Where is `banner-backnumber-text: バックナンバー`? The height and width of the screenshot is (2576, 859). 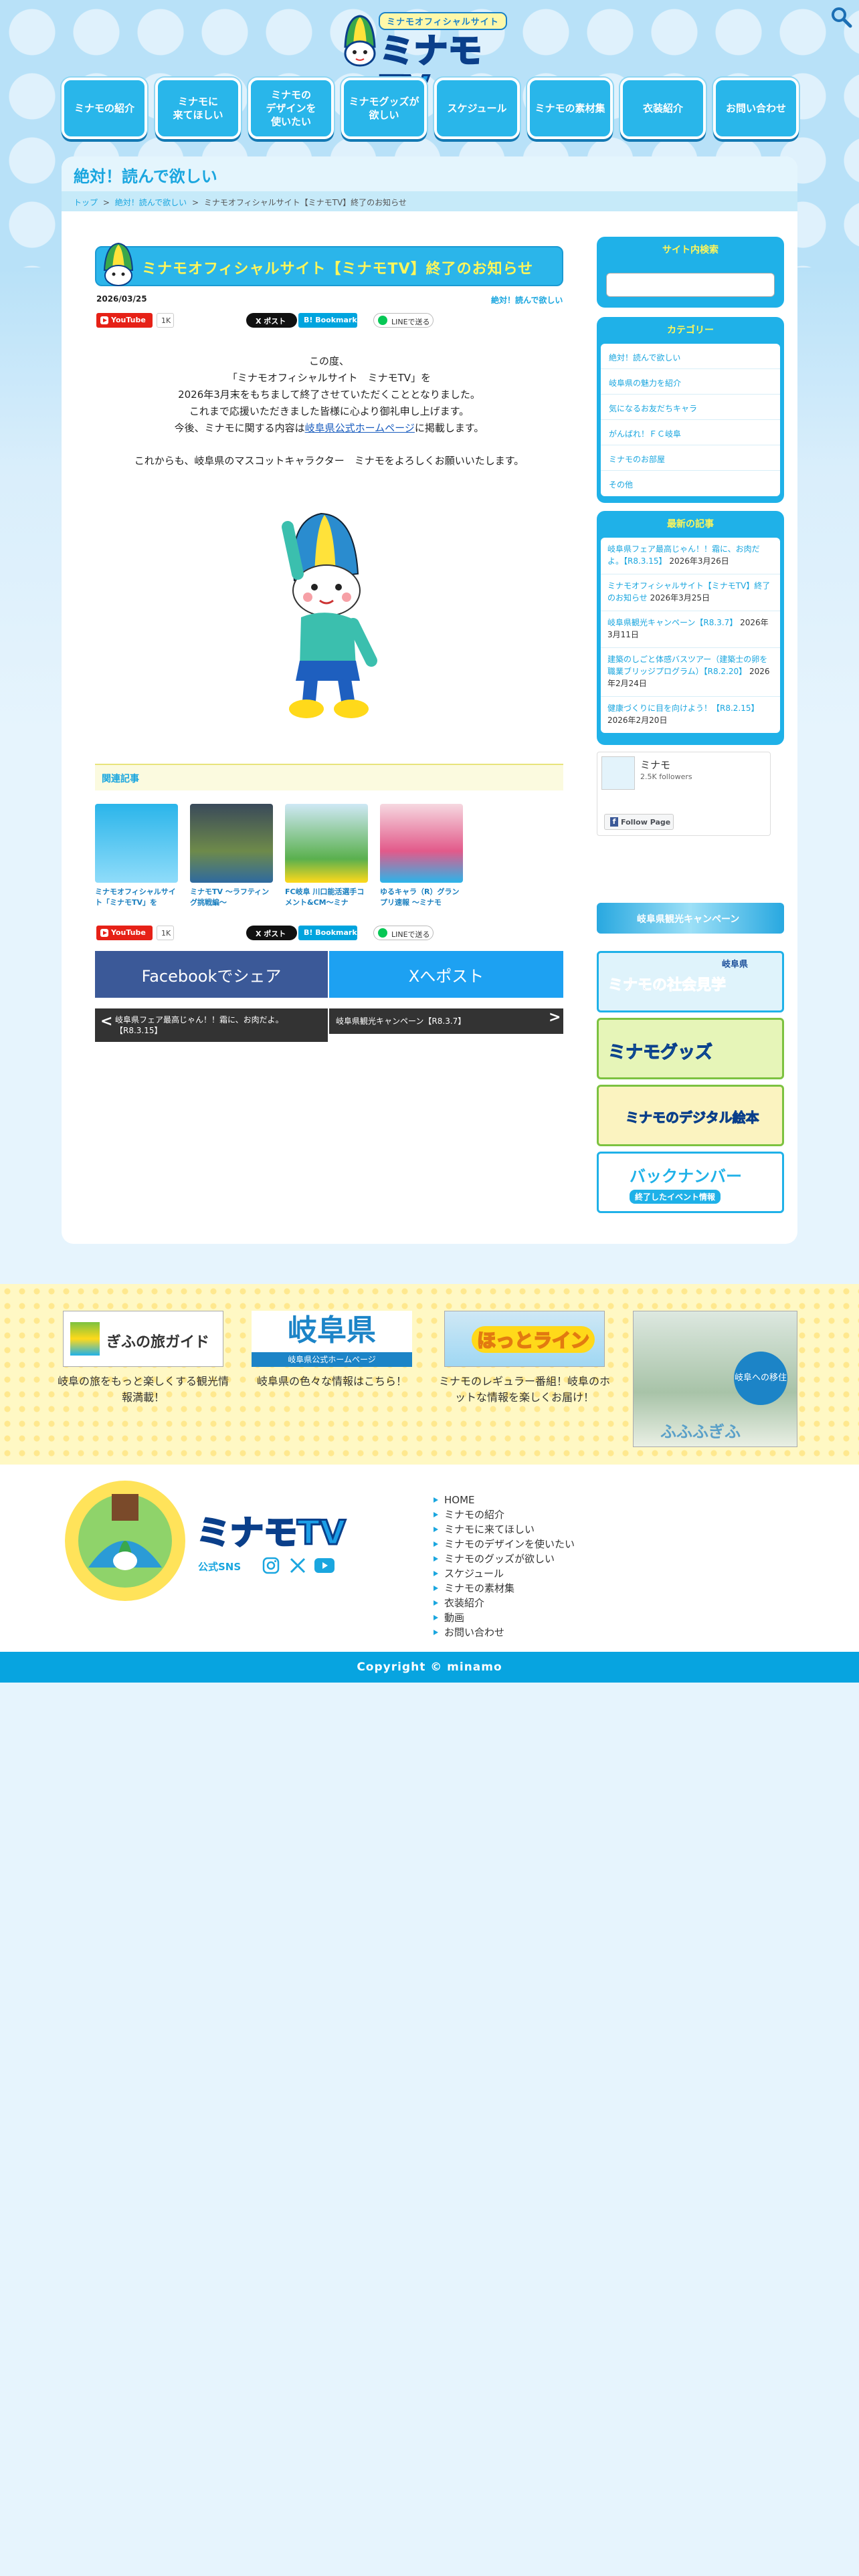 banner-backnumber-text: バックナンバー is located at coordinates (686, 1176).